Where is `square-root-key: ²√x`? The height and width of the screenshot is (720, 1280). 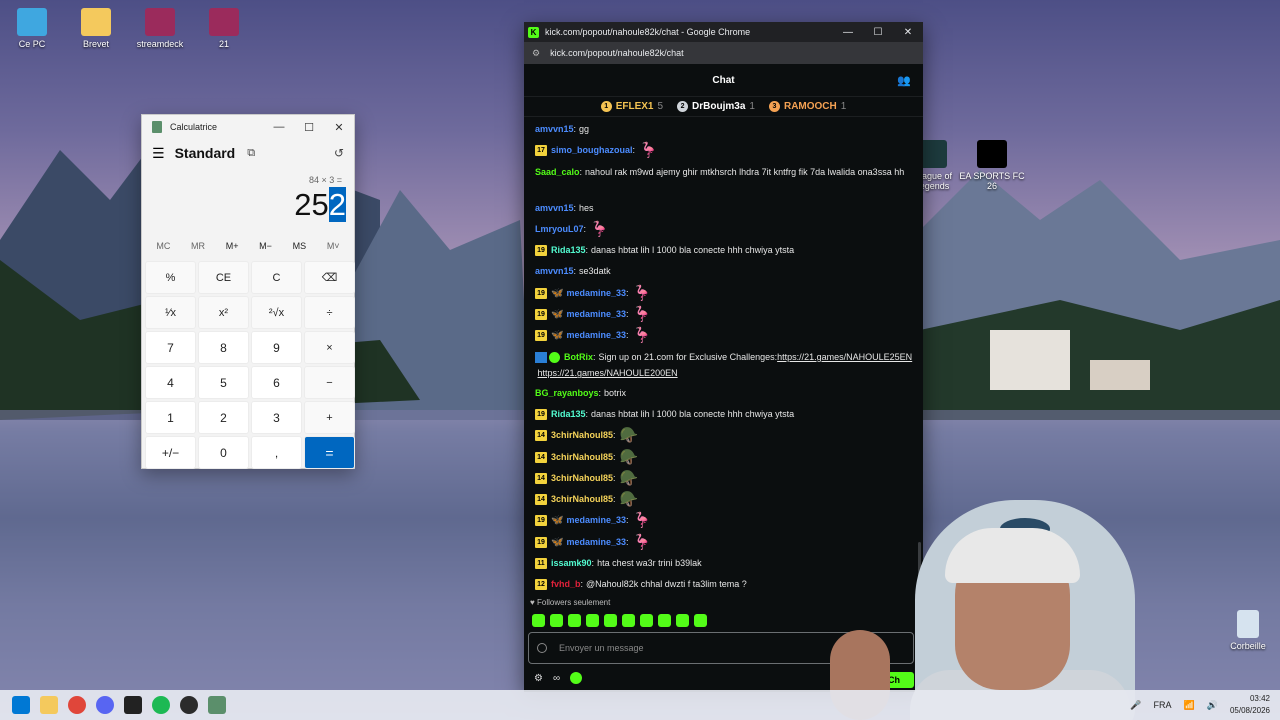 square-root-key: ²√x is located at coordinates (276, 312).